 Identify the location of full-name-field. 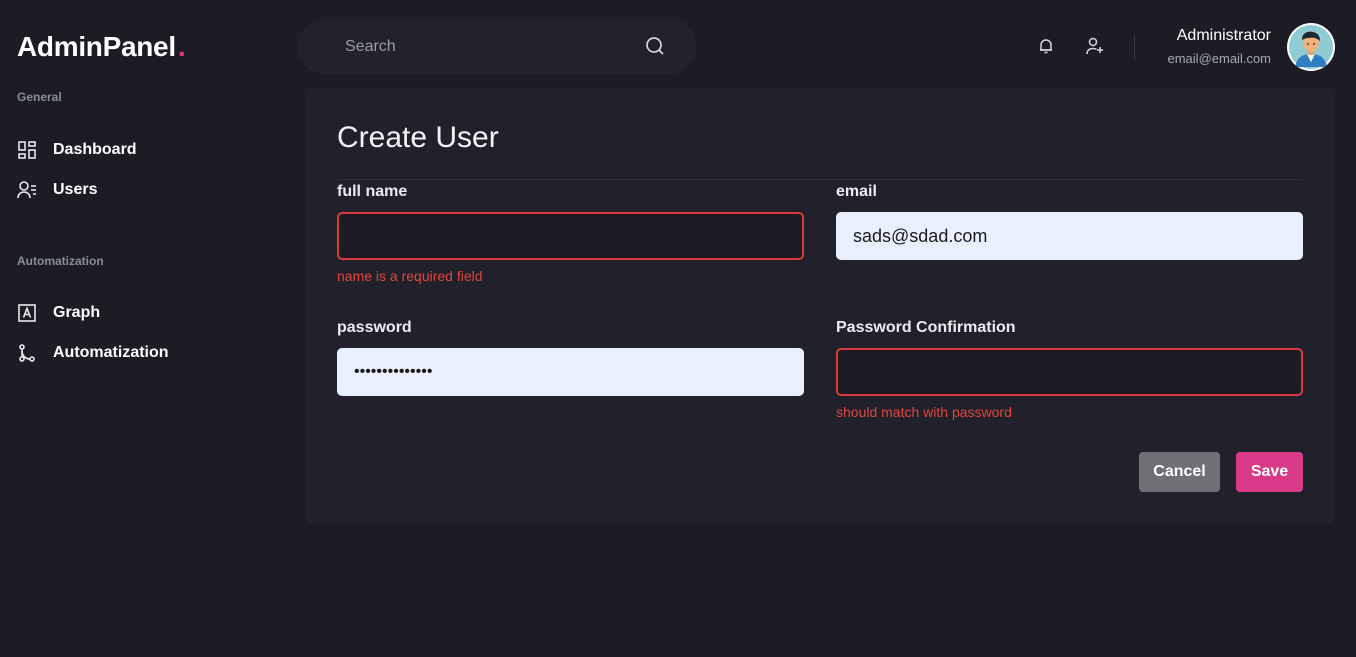
(570, 236).